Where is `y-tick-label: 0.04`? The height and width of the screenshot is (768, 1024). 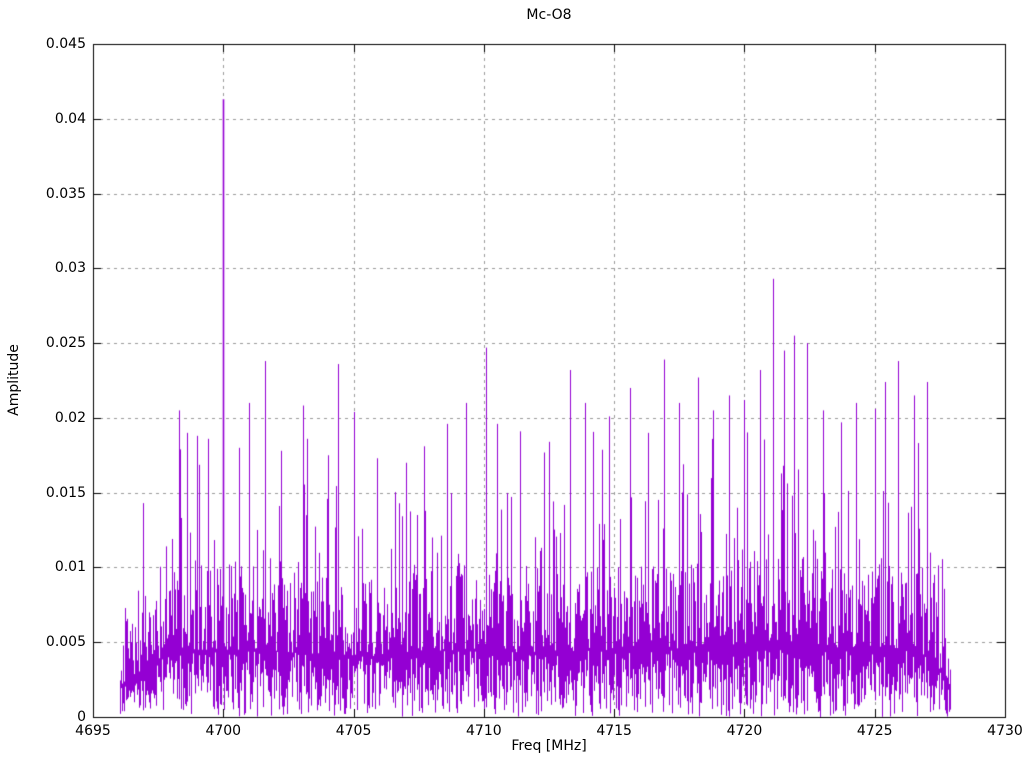
y-tick-label: 0.04 is located at coordinates (70, 118).